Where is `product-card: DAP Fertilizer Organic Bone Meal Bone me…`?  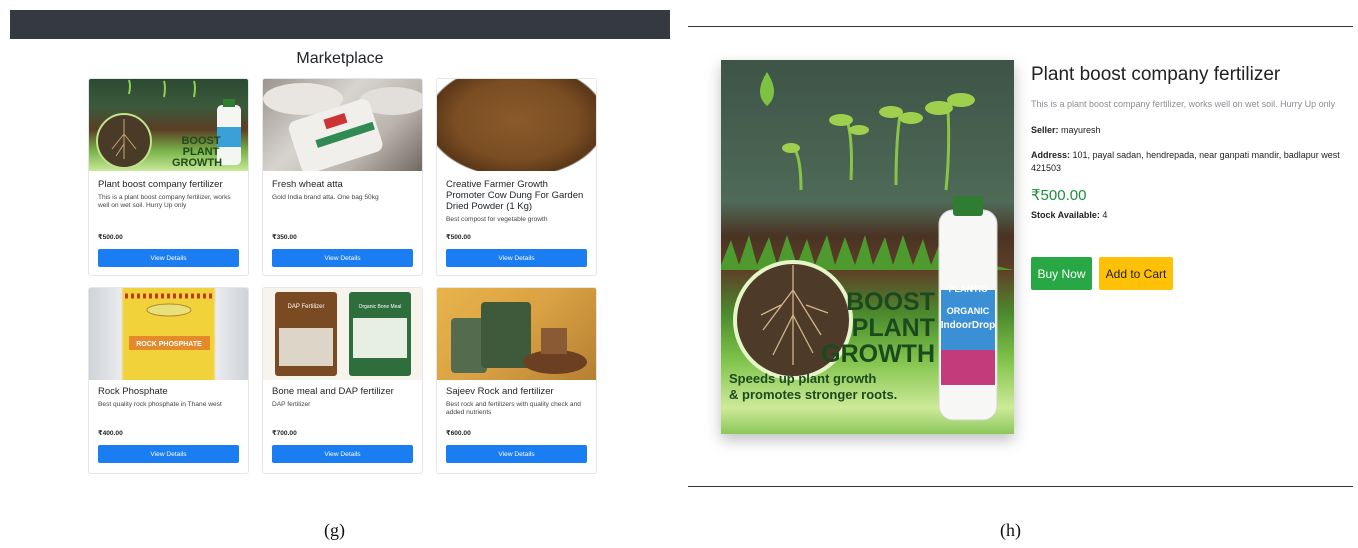
product-card: DAP Fertilizer Organic Bone Meal Bone me… is located at coordinates (342, 380).